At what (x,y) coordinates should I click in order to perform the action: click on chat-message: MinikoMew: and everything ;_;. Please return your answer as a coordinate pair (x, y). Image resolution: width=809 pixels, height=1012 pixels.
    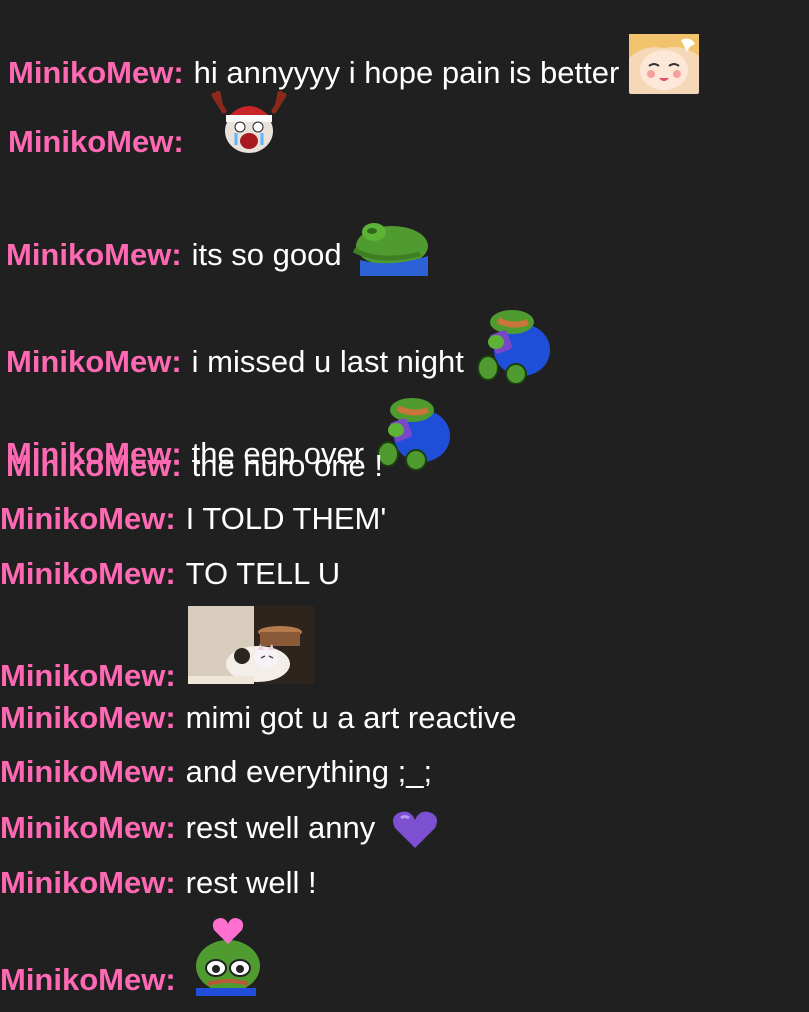
    Looking at the image, I should click on (404, 772).